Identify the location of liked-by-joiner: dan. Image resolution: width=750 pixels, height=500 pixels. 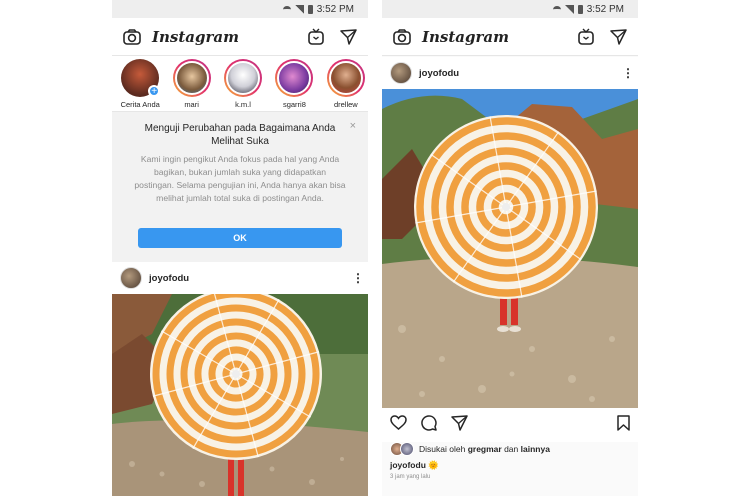
(511, 449).